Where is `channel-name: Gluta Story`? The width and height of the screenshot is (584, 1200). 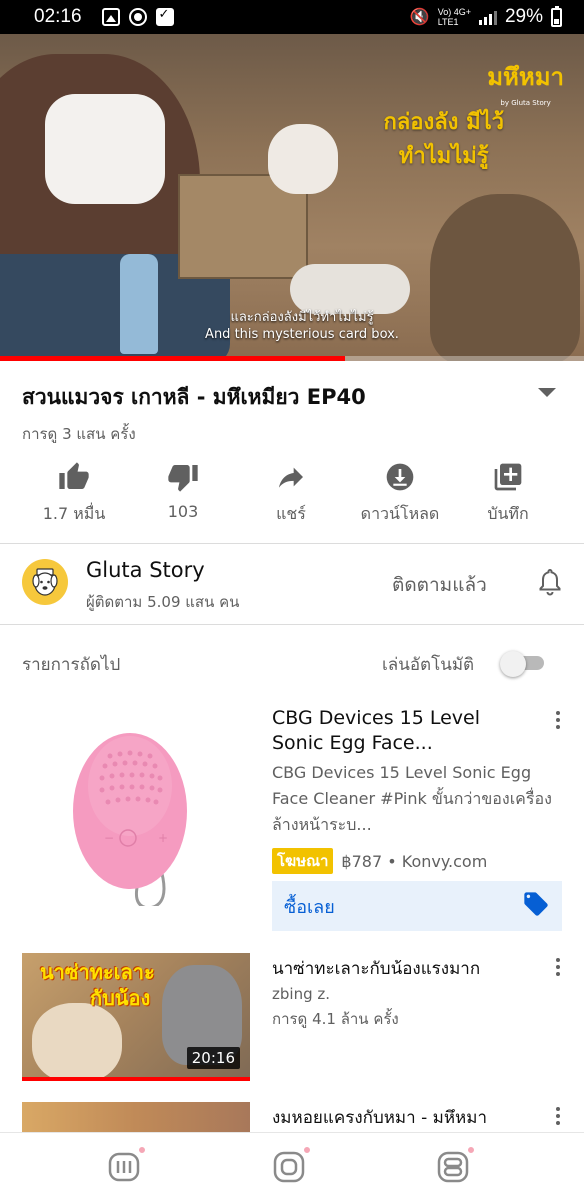 channel-name: Gluta Story is located at coordinates (145, 570).